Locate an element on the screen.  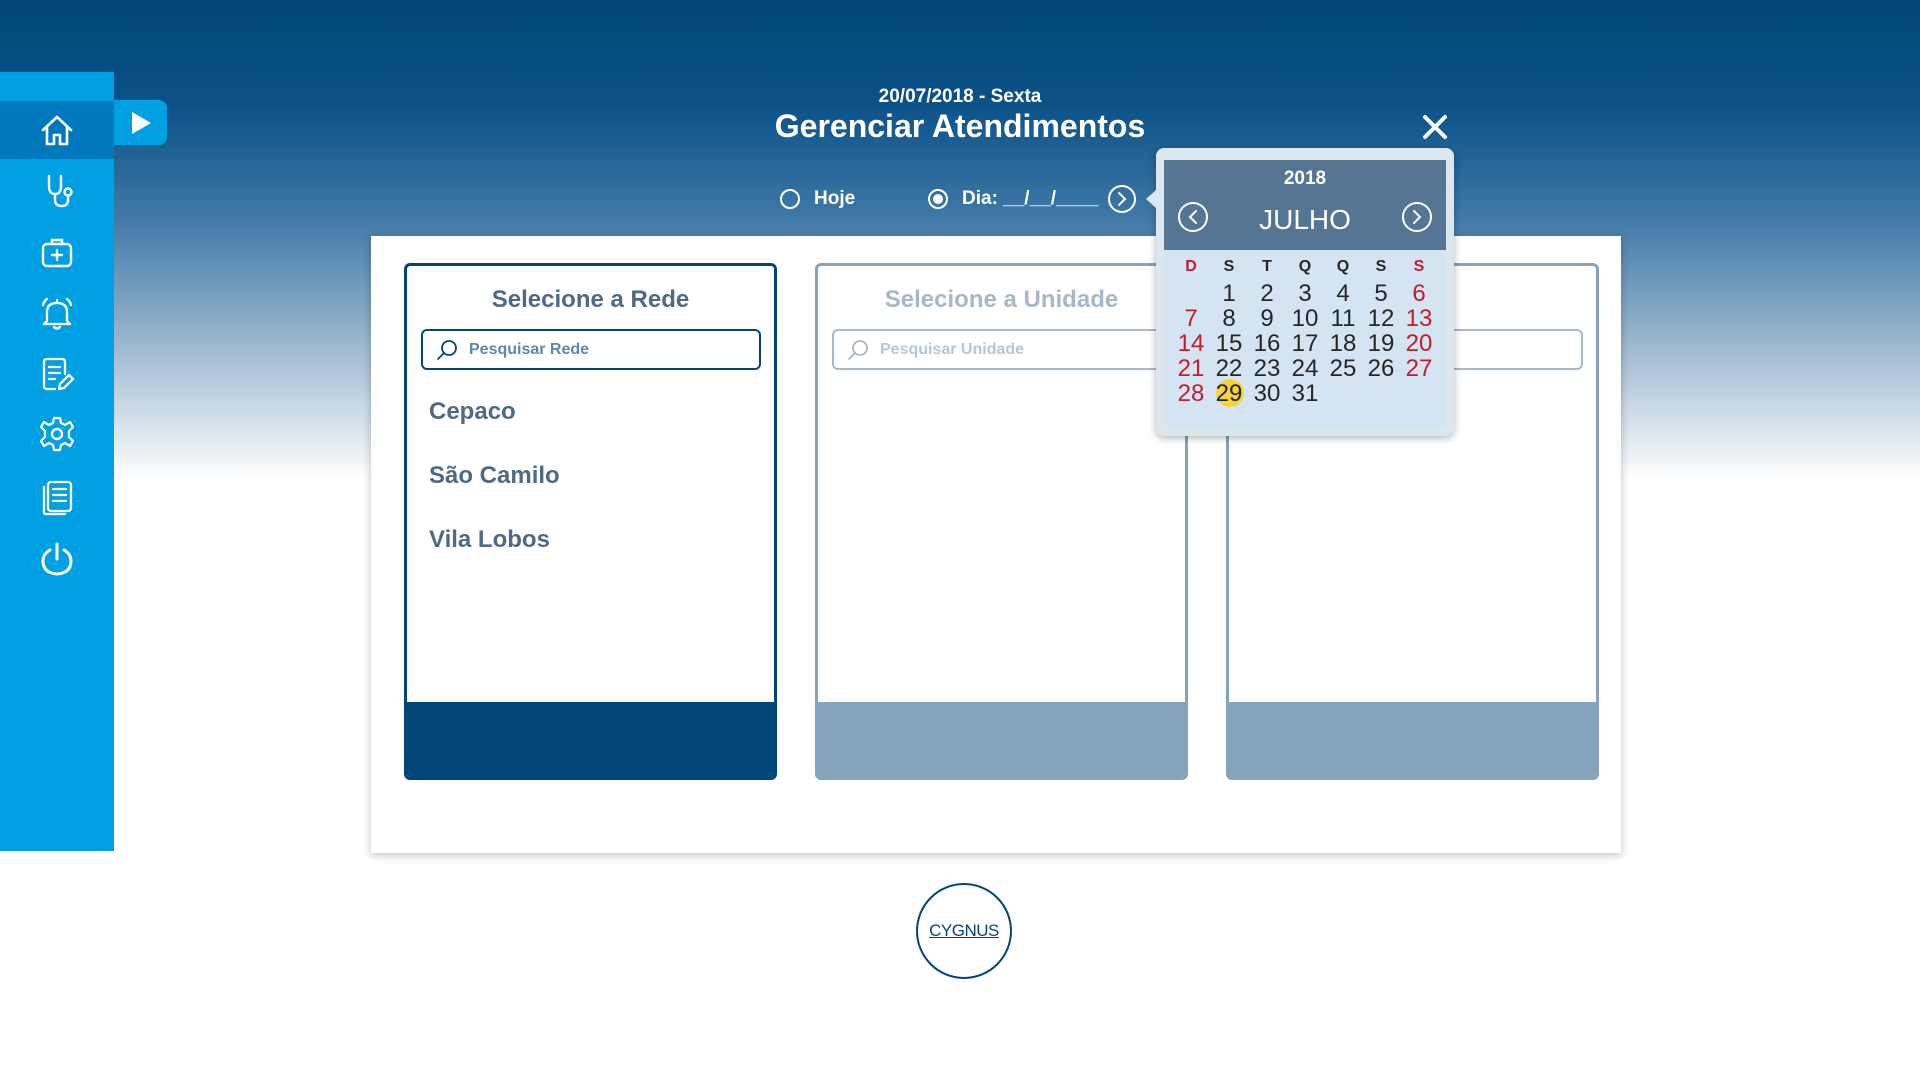
calendar-day: 20 is located at coordinates (1419, 343).